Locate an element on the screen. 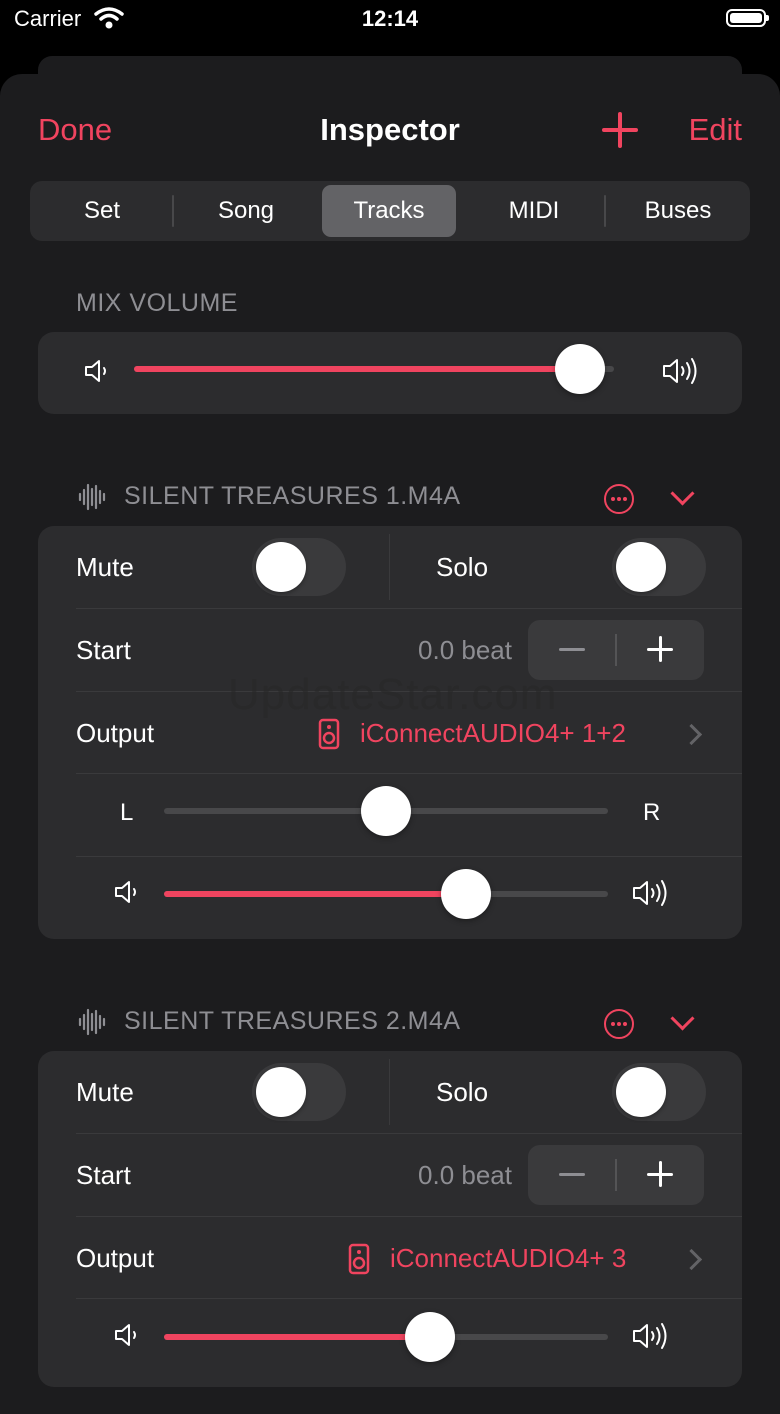 The width and height of the screenshot is (780, 1414). tab-set: Set is located at coordinates (102, 211).